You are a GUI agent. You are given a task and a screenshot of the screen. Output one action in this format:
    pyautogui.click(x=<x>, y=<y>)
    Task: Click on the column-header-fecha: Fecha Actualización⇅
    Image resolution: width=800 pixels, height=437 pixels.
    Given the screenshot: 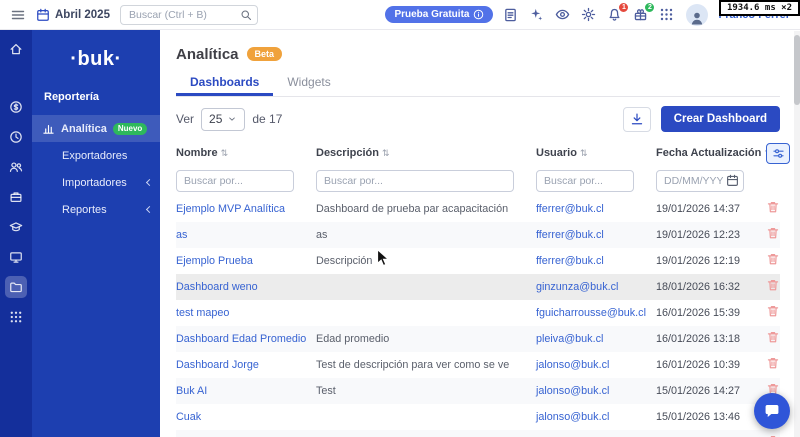 What is the action you would take?
    pyautogui.click(x=714, y=153)
    